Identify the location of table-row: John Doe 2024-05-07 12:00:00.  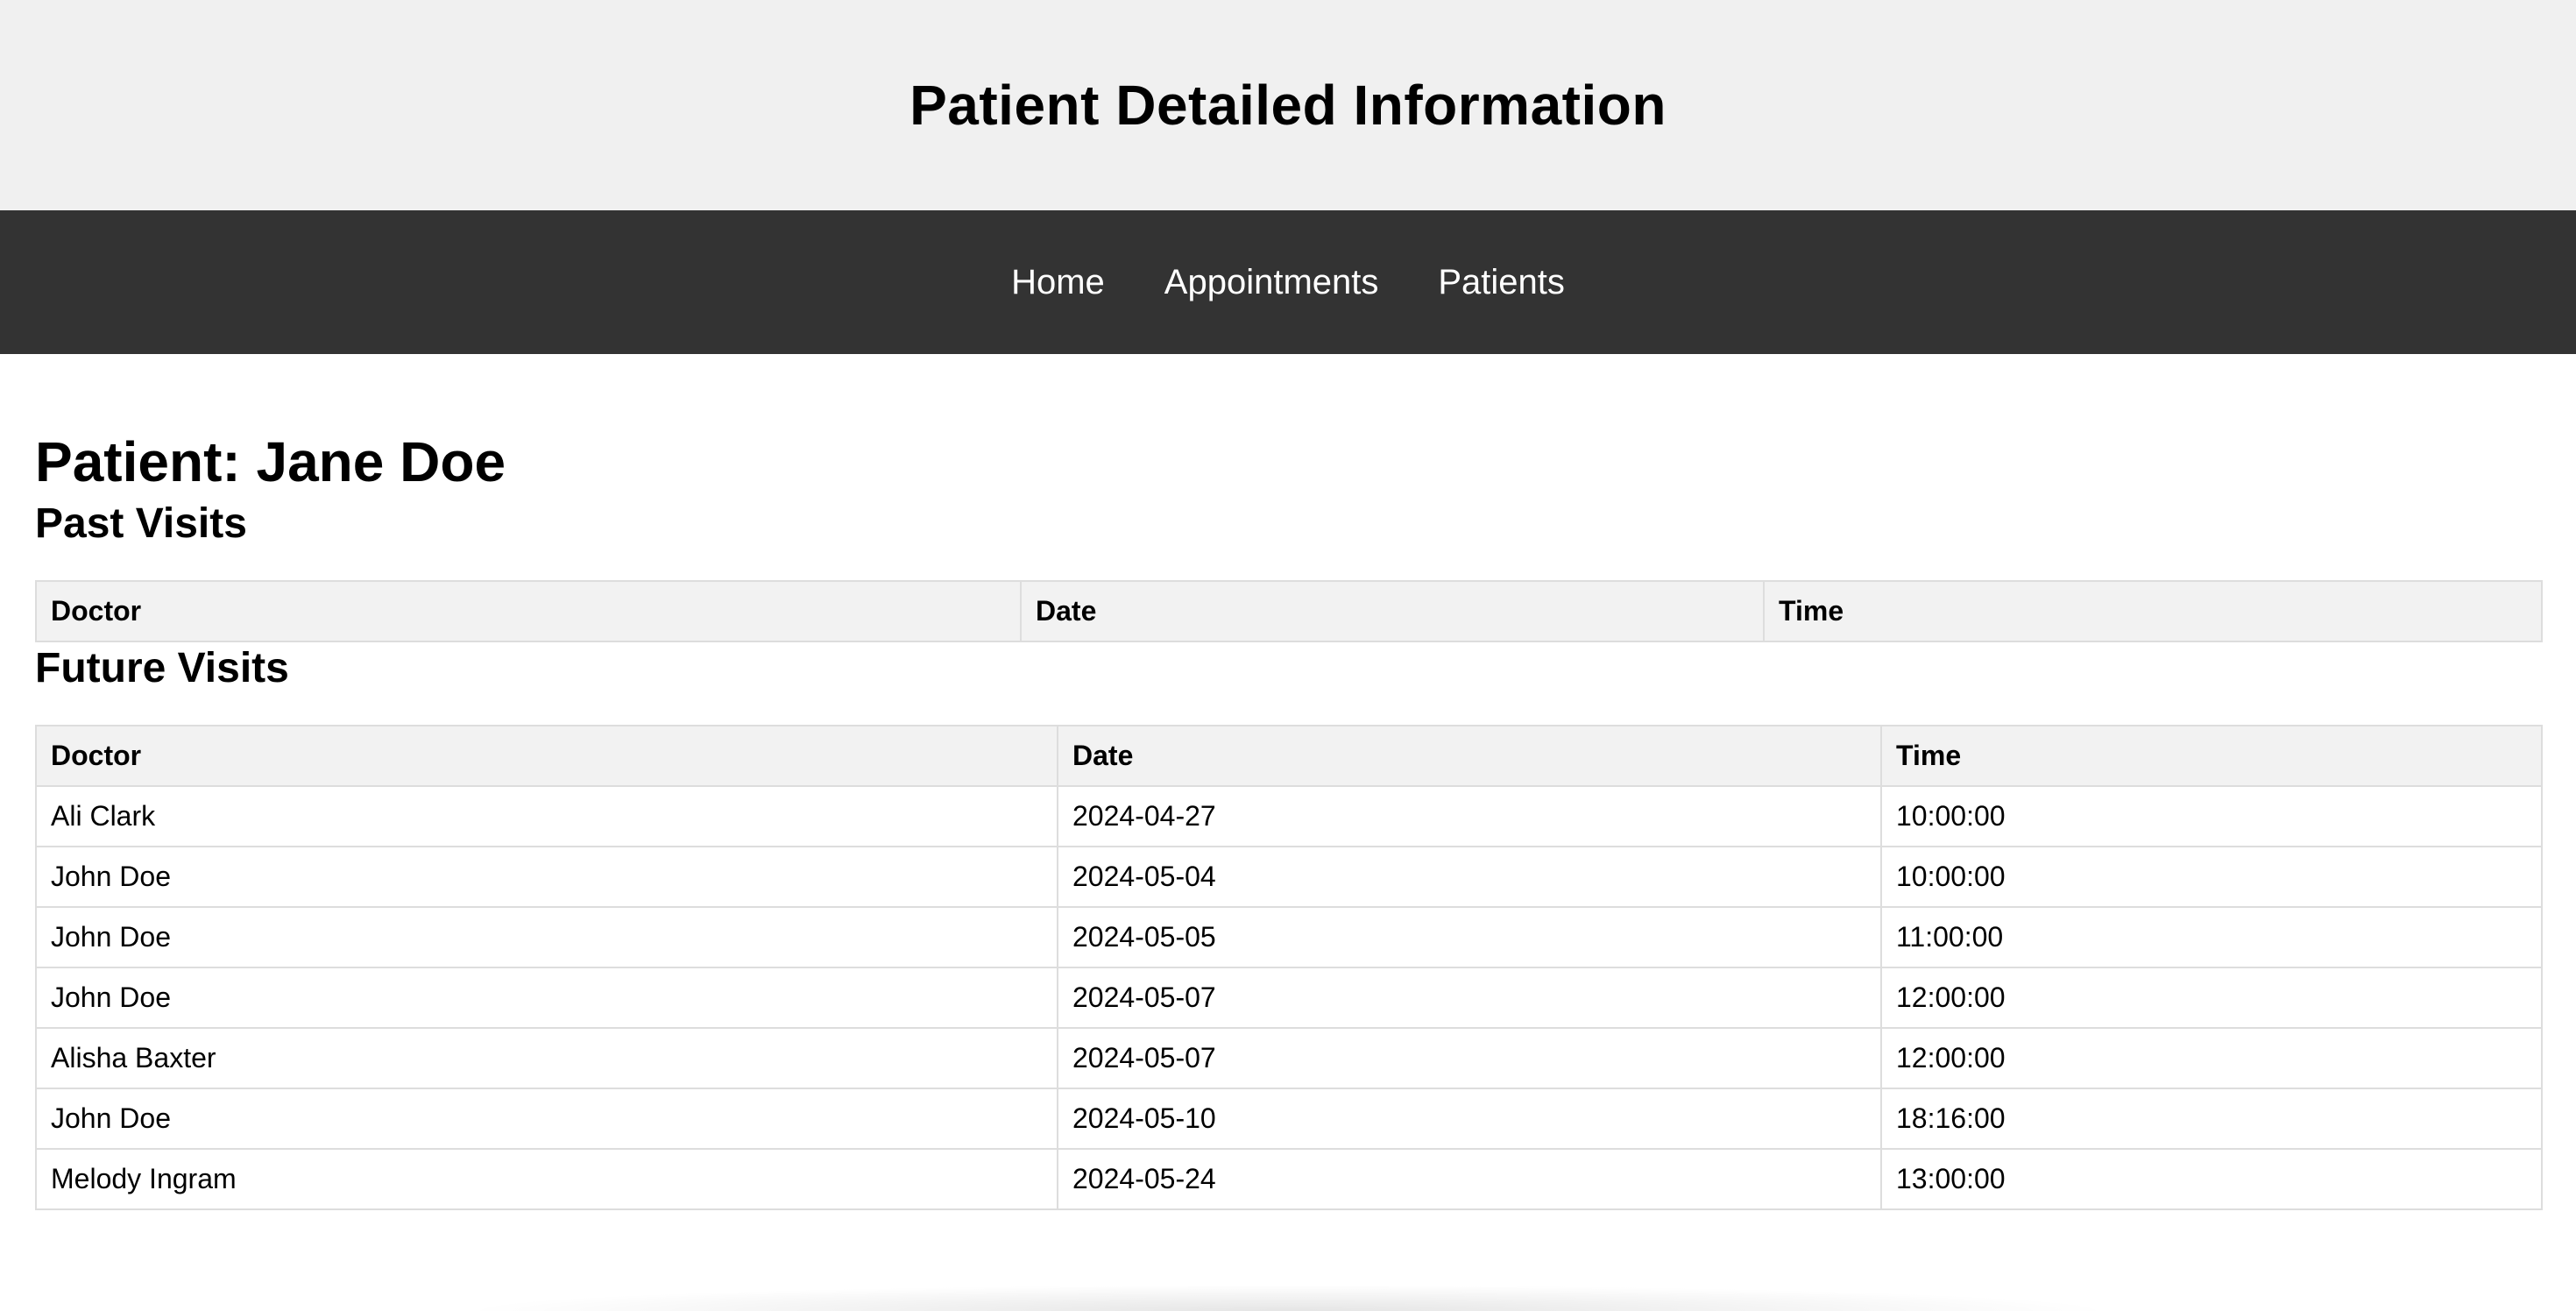
(1289, 998).